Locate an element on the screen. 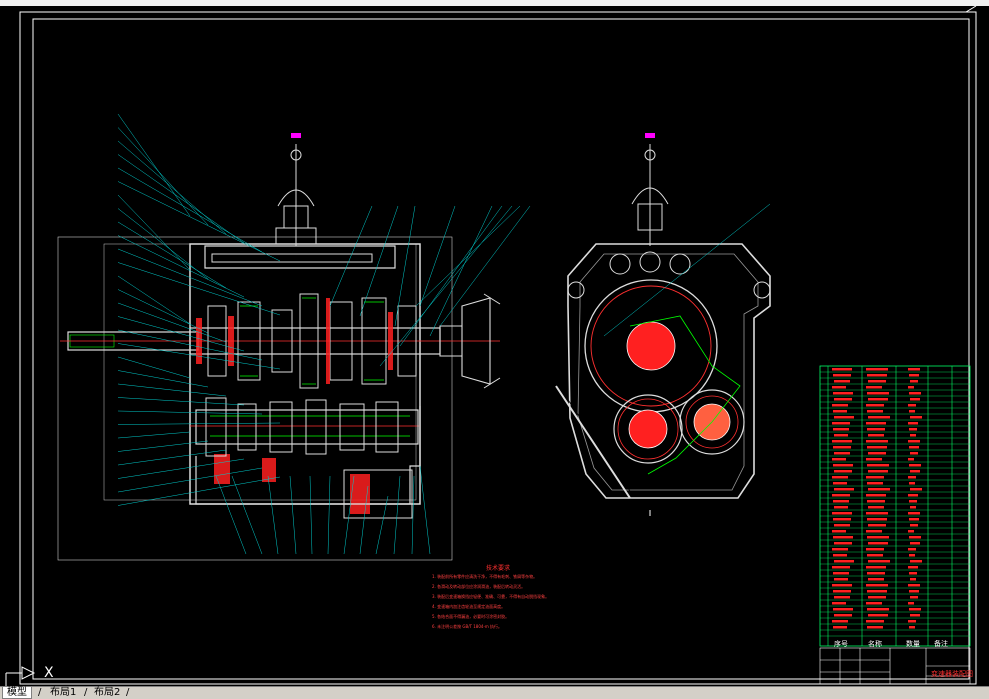  end-shift-tower is located at coordinates (650, 195).